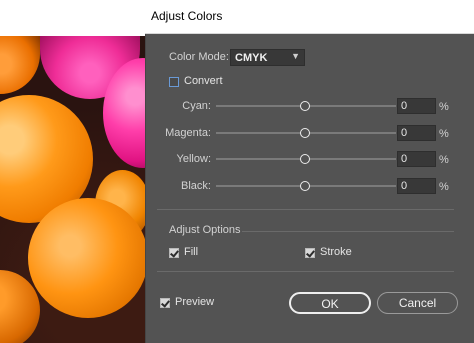 This screenshot has width=474, height=343. What do you see at coordinates (165, 303) in the screenshot?
I see `preview-checkbox` at bounding box center [165, 303].